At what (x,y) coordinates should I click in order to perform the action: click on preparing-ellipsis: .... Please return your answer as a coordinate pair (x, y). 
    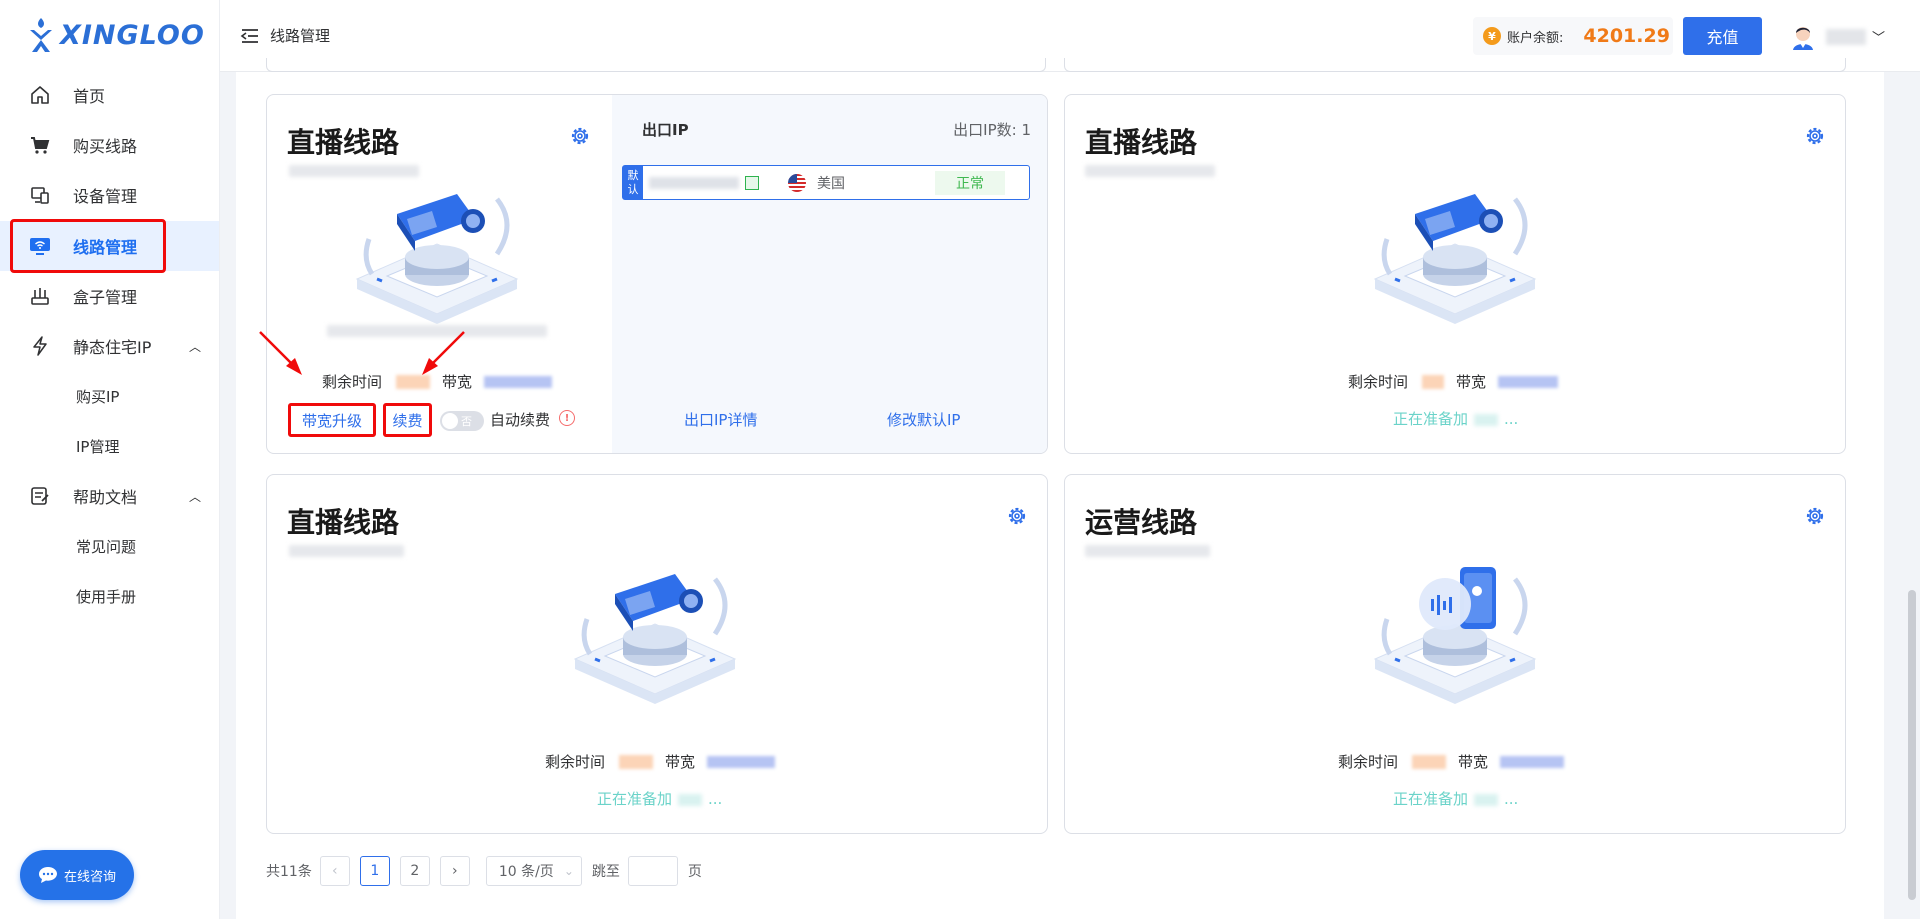
    Looking at the image, I should click on (1511, 419).